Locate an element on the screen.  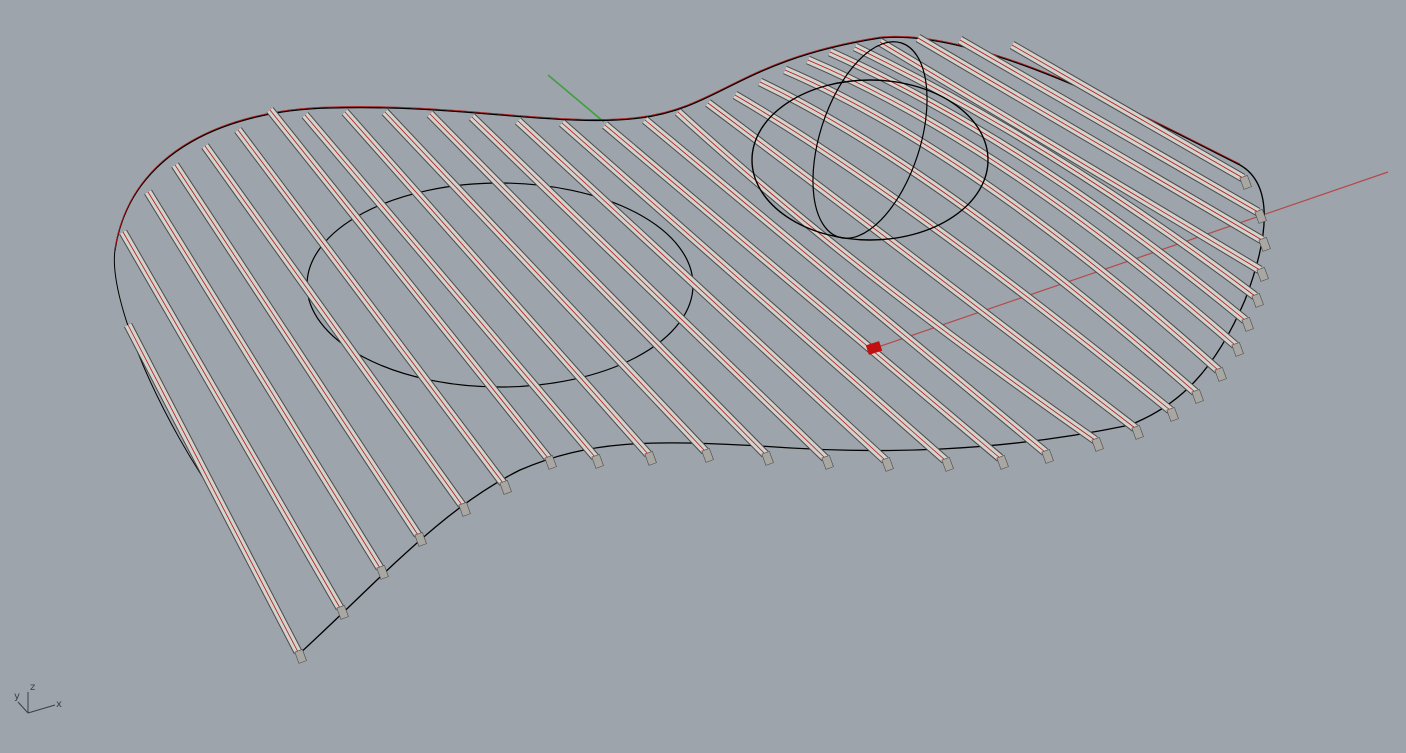
axis-indicator: x y z is located at coordinates (45, 700).